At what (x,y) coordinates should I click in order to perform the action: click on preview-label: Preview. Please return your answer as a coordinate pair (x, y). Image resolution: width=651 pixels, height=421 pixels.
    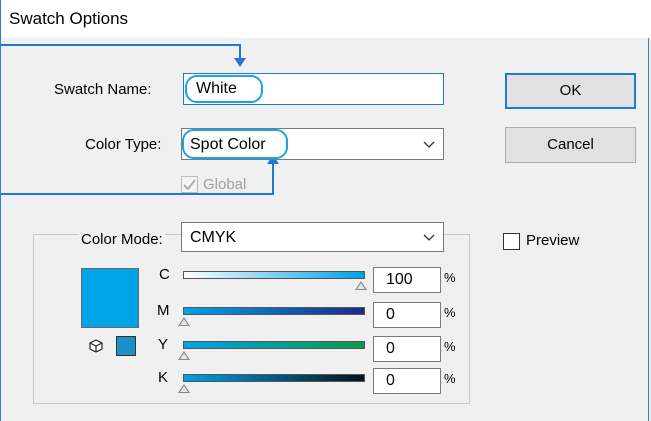
    Looking at the image, I should click on (553, 240).